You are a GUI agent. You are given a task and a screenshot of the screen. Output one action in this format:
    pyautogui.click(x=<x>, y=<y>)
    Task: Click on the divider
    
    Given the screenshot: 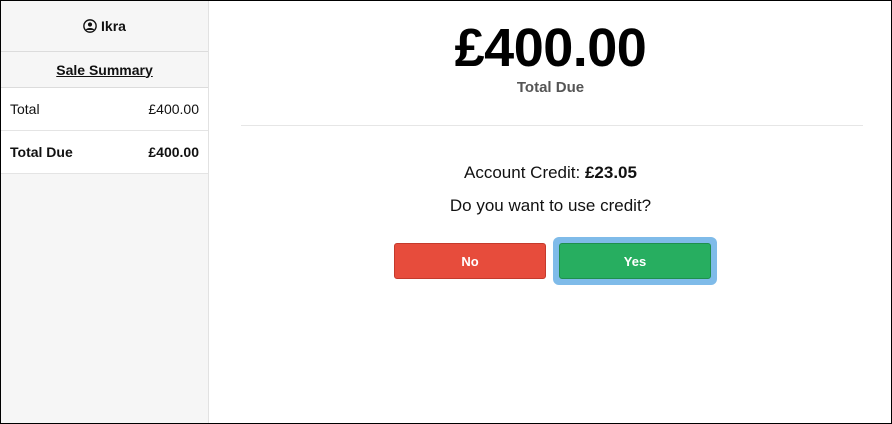 What is the action you would take?
    pyautogui.click(x=552, y=125)
    